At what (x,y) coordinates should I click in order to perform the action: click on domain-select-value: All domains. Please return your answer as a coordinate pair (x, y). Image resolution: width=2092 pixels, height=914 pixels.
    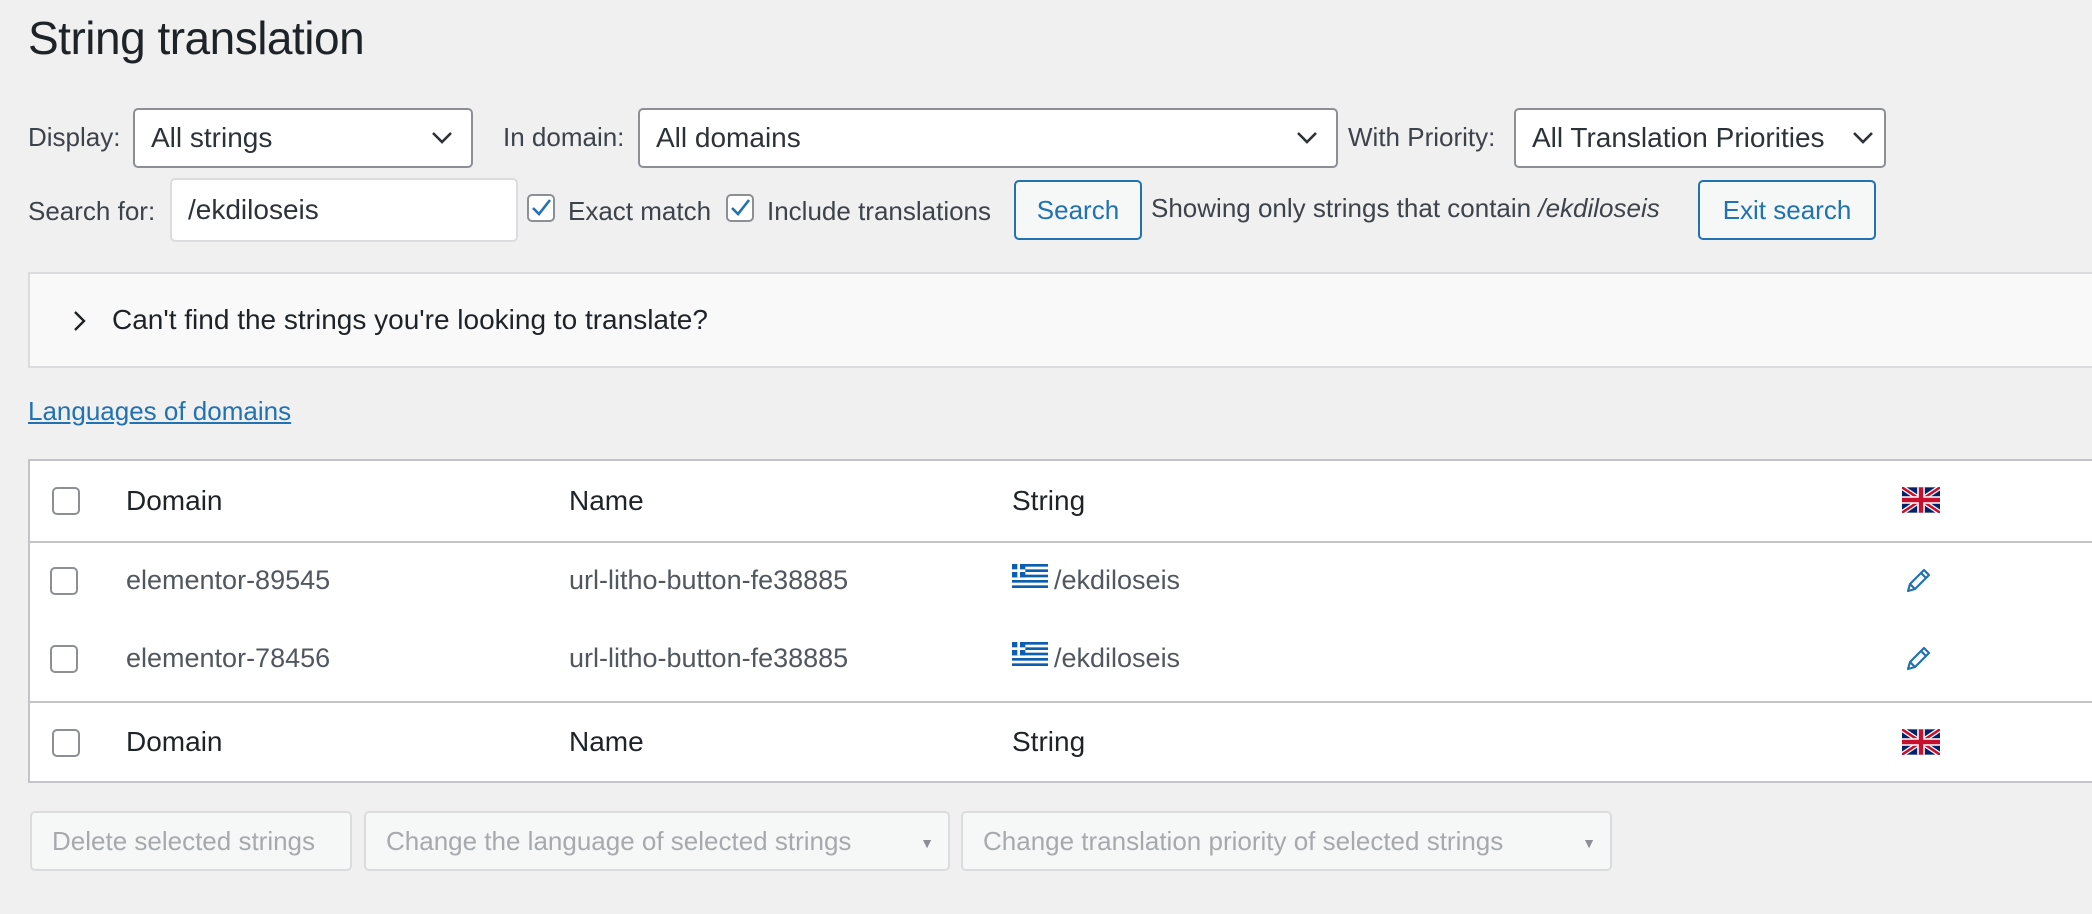
    Looking at the image, I should click on (728, 137).